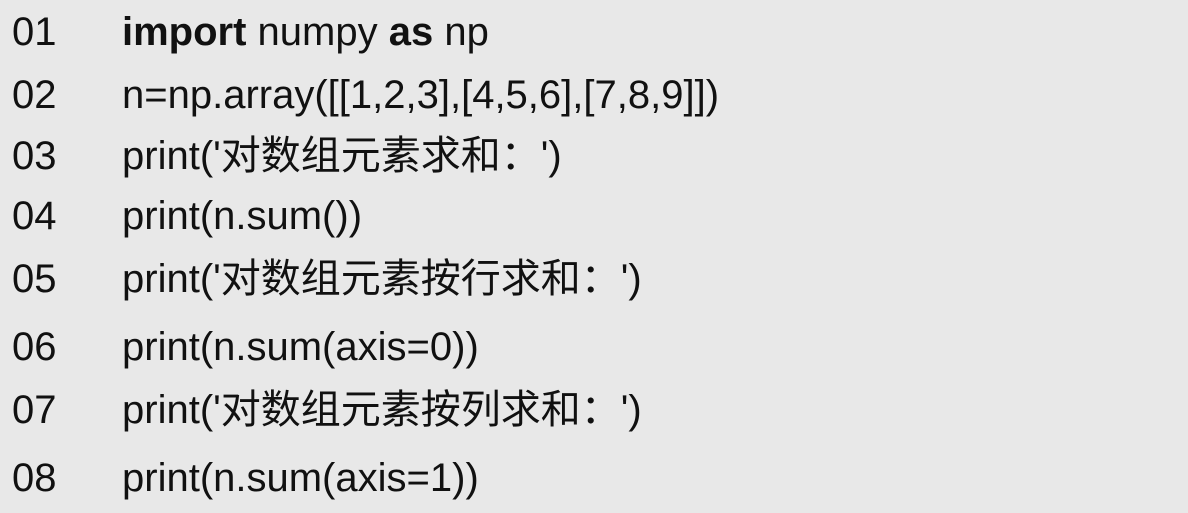 This screenshot has height=513, width=1188. Describe the element at coordinates (34, 216) in the screenshot. I see `line-number: 04` at that location.